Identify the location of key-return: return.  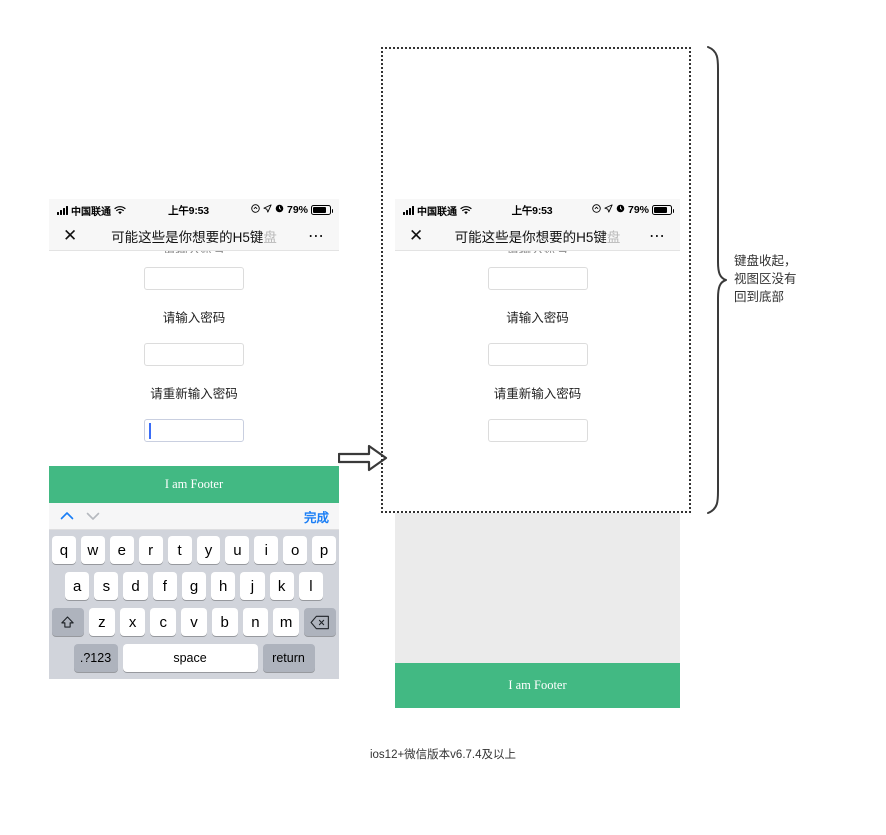
(288, 658).